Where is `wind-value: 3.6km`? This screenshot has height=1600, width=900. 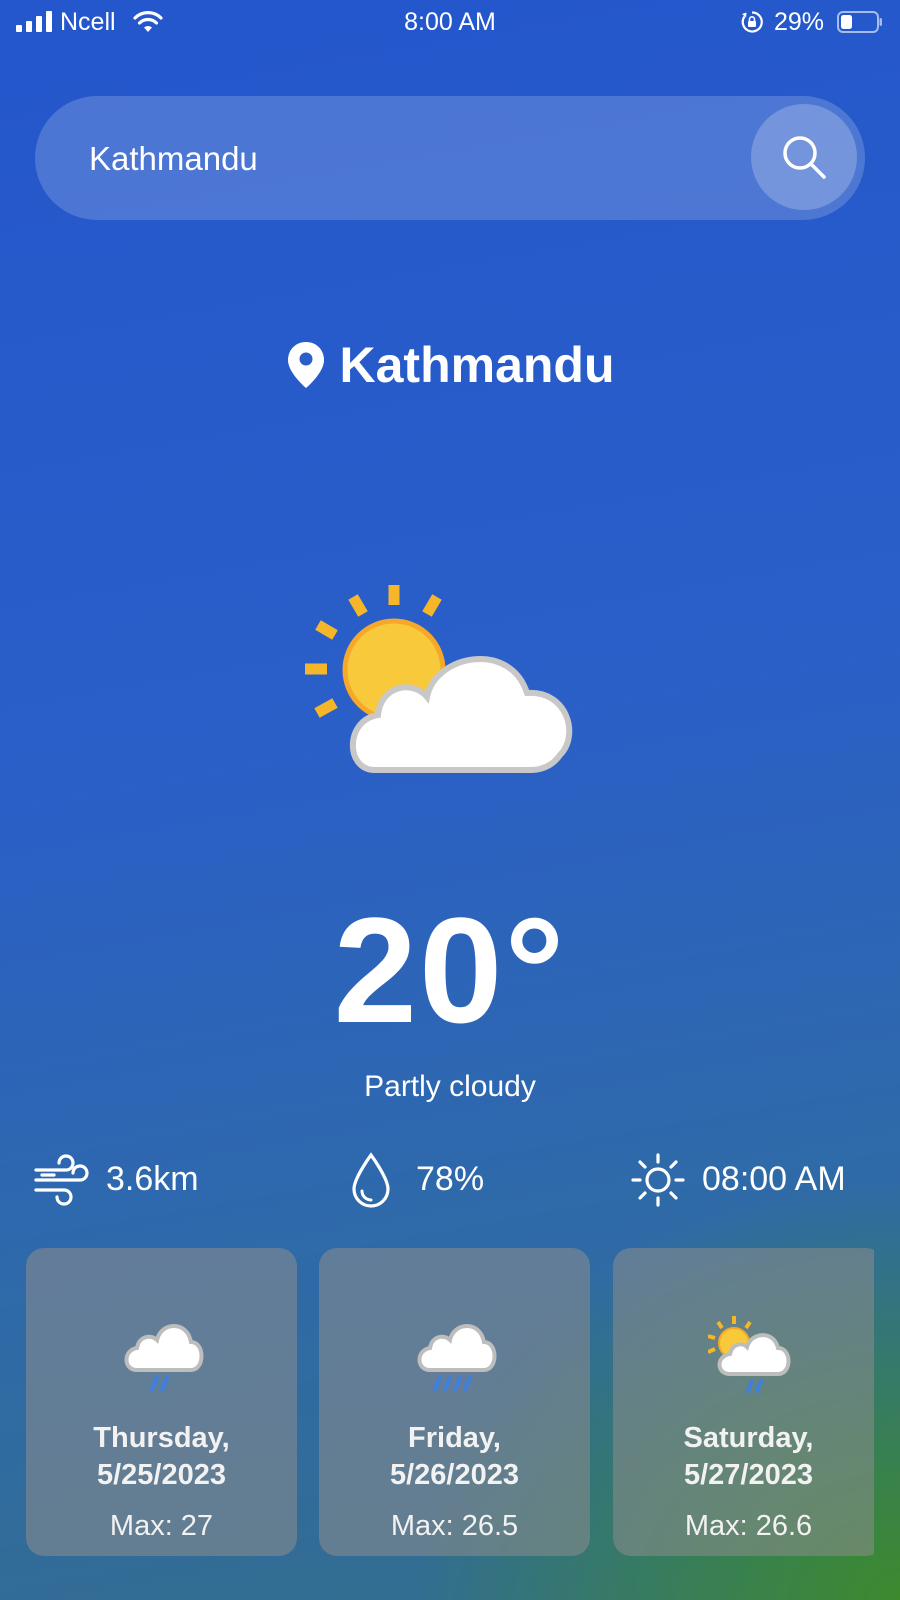
wind-value: 3.6km is located at coordinates (152, 1179).